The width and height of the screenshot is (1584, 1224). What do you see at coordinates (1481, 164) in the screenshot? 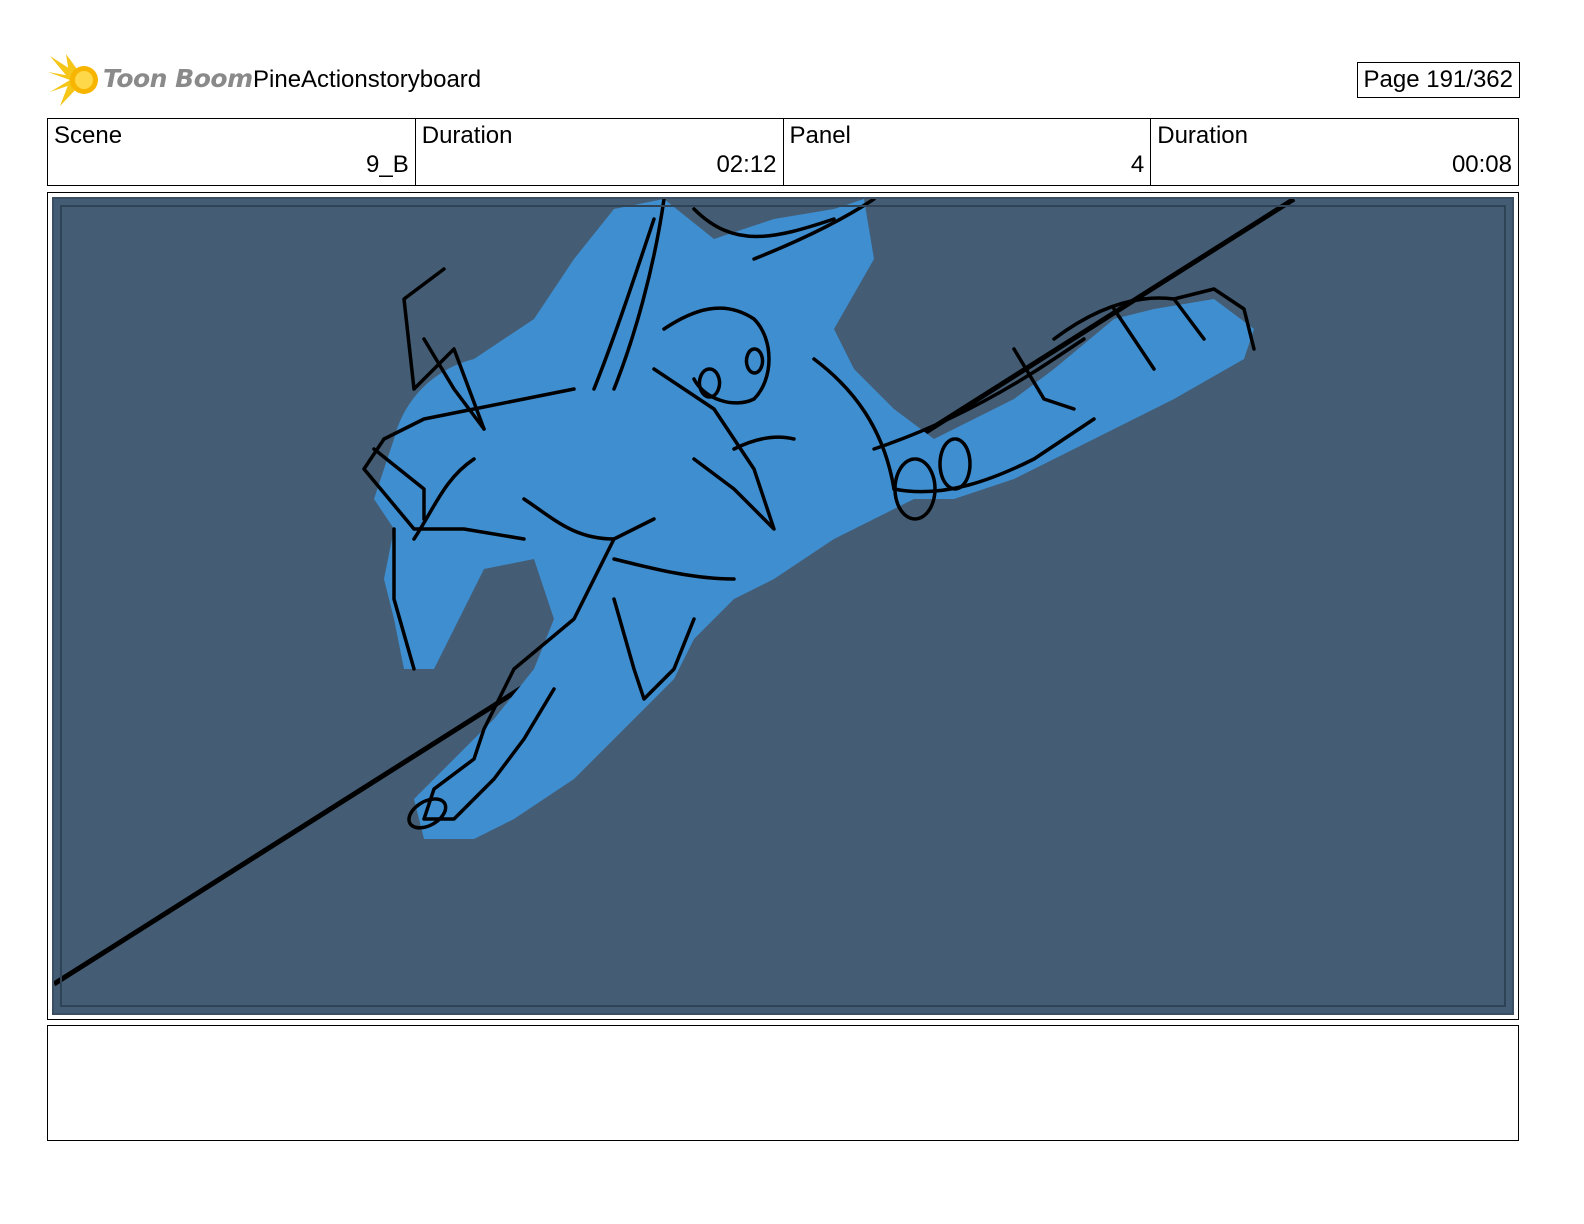
I see `panel-duration-value: 00:08` at bounding box center [1481, 164].